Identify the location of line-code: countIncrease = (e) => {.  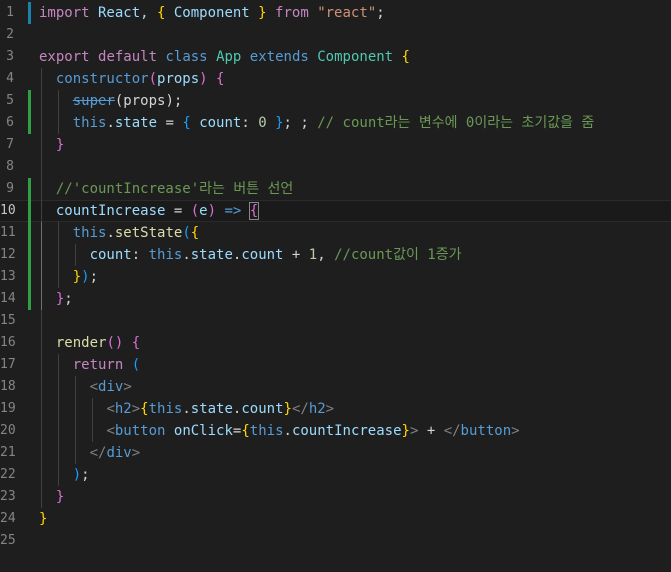
(149, 211).